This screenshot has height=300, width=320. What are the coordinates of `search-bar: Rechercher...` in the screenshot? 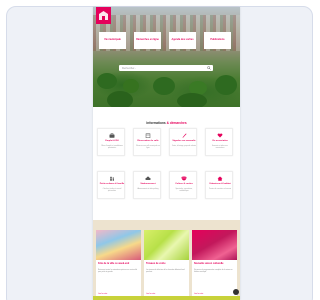 It's located at (166, 68).